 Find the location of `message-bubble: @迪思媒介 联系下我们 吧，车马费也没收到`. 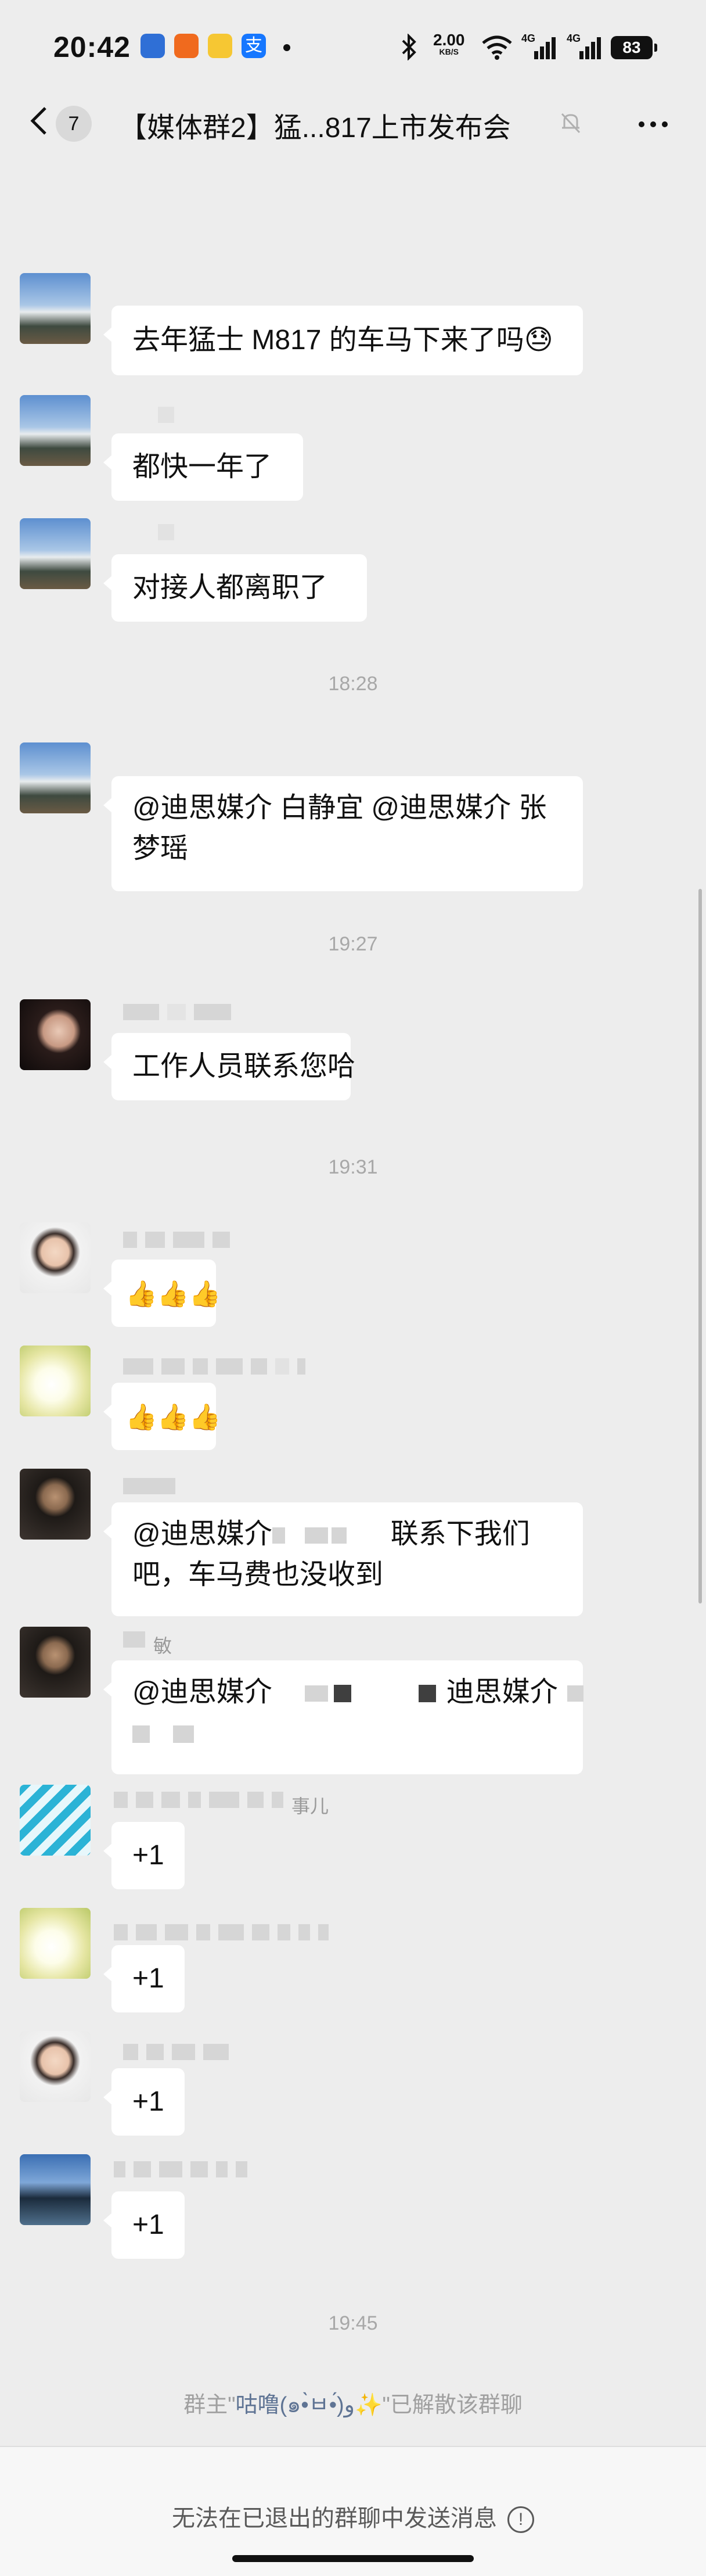

message-bubble: @迪思媒介 联系下我们 吧，车马费也没收到 is located at coordinates (343, 1559).